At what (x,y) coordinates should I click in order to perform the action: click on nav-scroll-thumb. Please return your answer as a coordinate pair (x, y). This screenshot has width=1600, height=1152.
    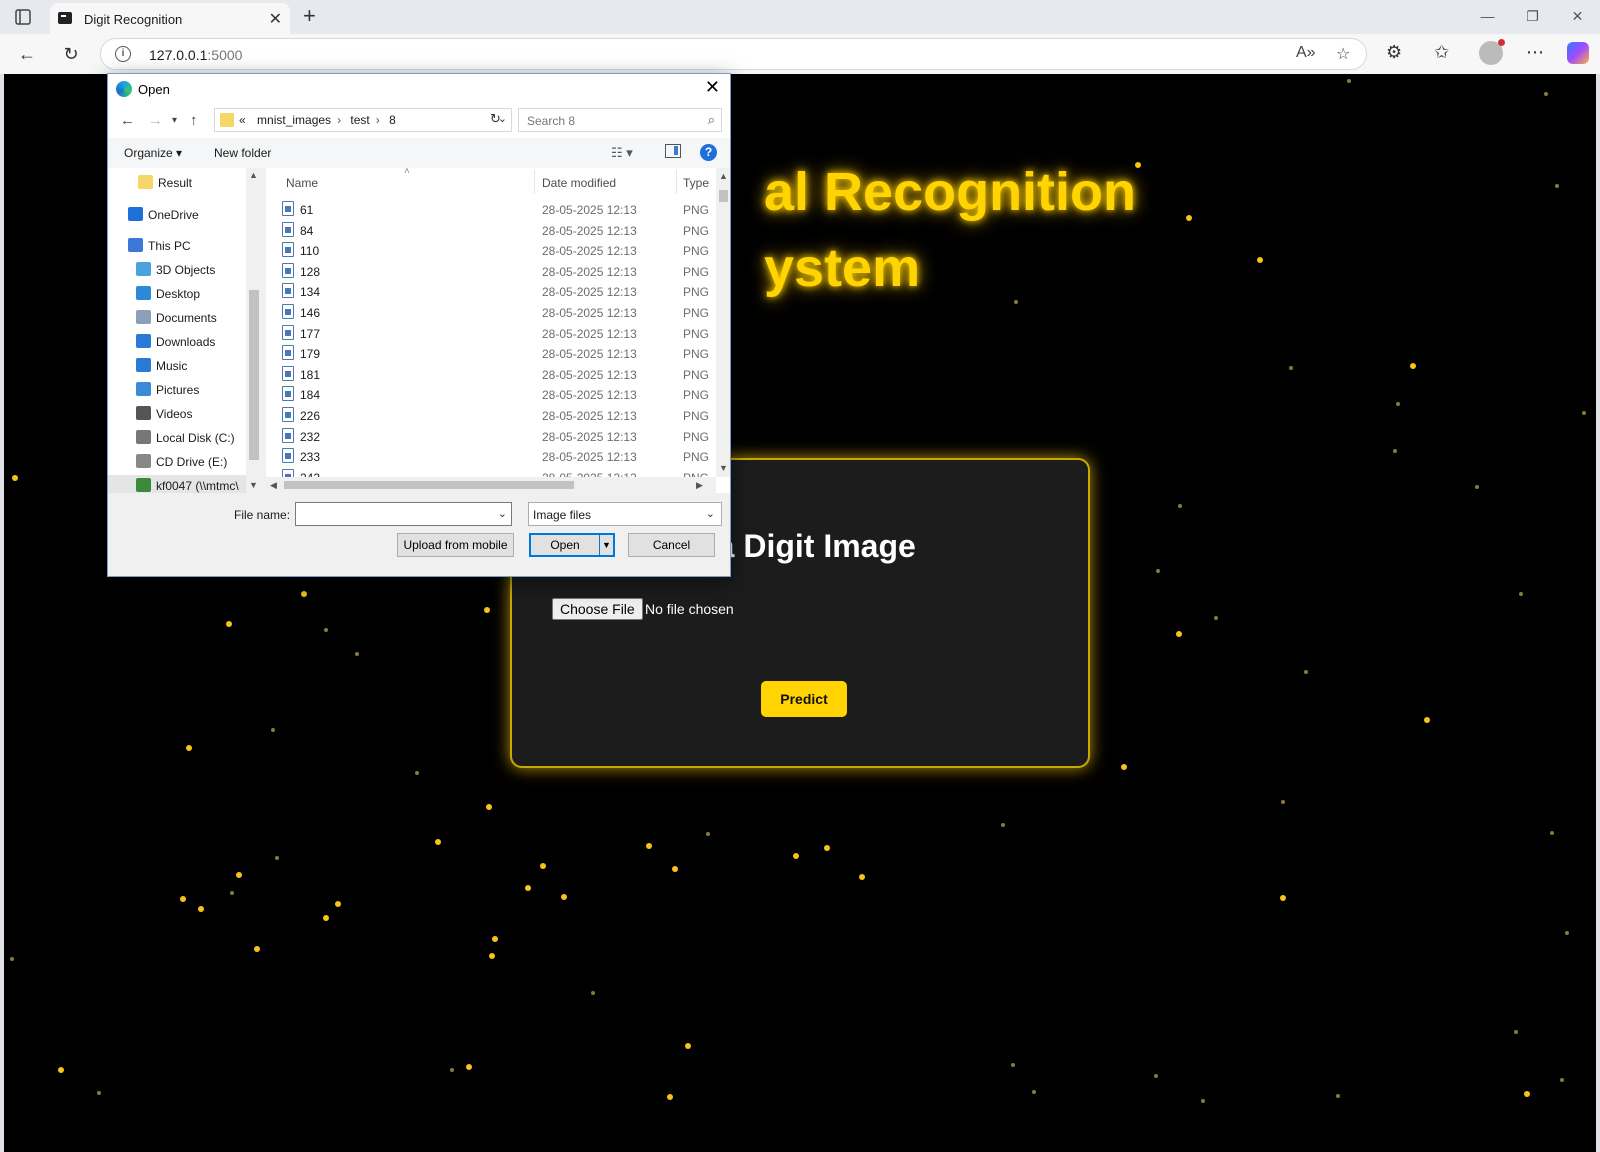
    Looking at the image, I should click on (254, 375).